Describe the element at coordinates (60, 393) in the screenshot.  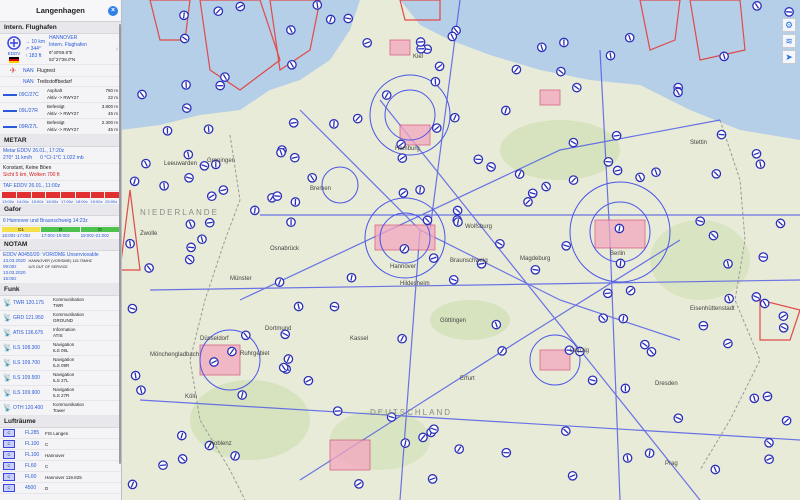
I see `funk-row: 📡 ILS 109.900 Navigation ILS 27R` at that location.